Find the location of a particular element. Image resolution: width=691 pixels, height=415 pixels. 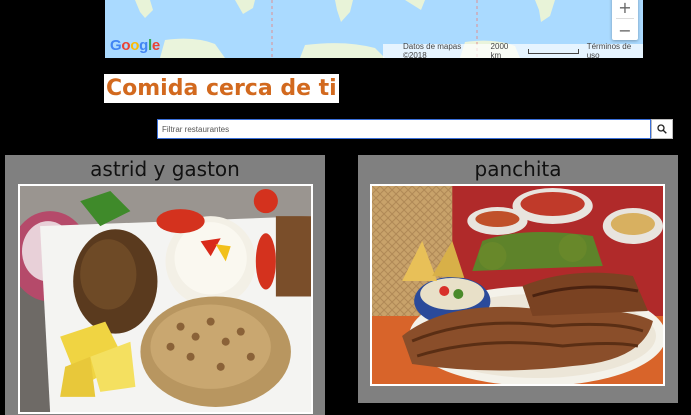

search-button is located at coordinates (662, 129).